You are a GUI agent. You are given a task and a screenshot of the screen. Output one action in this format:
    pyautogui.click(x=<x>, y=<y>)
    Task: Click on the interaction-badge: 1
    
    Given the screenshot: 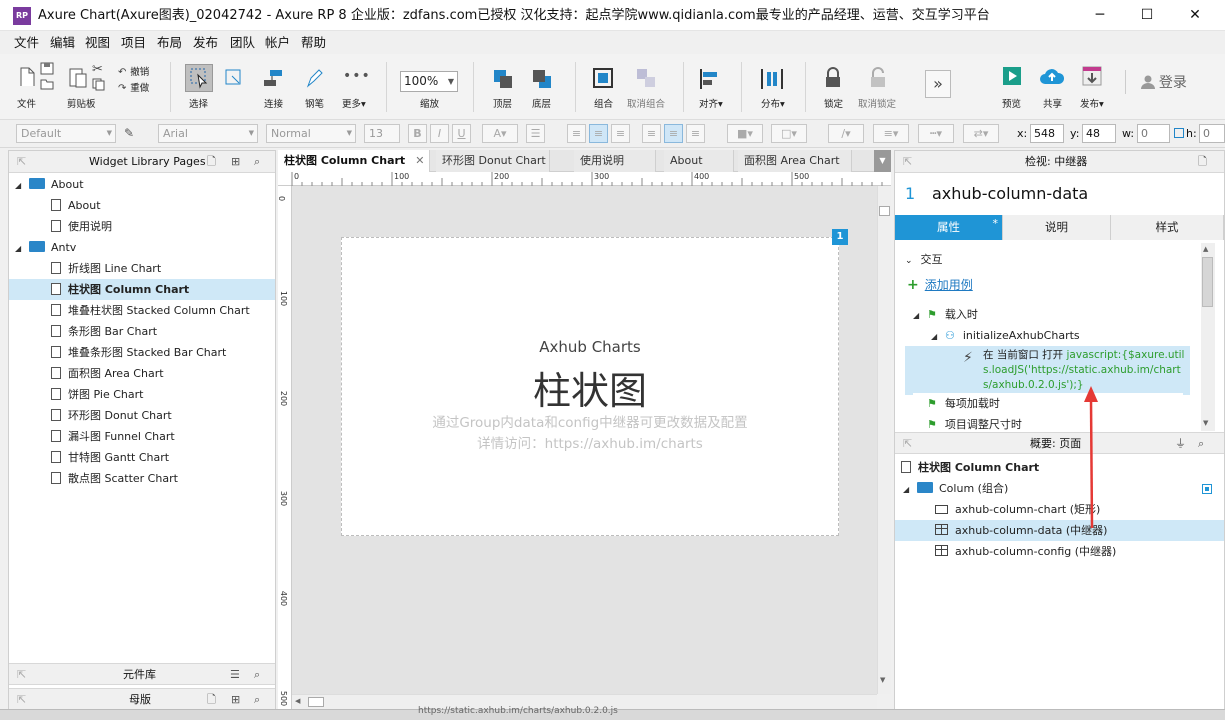 What is the action you would take?
    pyautogui.click(x=840, y=237)
    